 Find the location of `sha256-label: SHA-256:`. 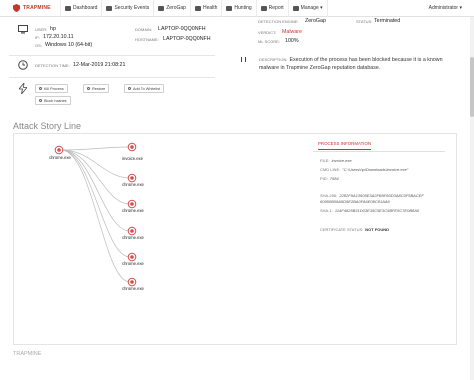

sha256-label: SHA-256: is located at coordinates (329, 195).